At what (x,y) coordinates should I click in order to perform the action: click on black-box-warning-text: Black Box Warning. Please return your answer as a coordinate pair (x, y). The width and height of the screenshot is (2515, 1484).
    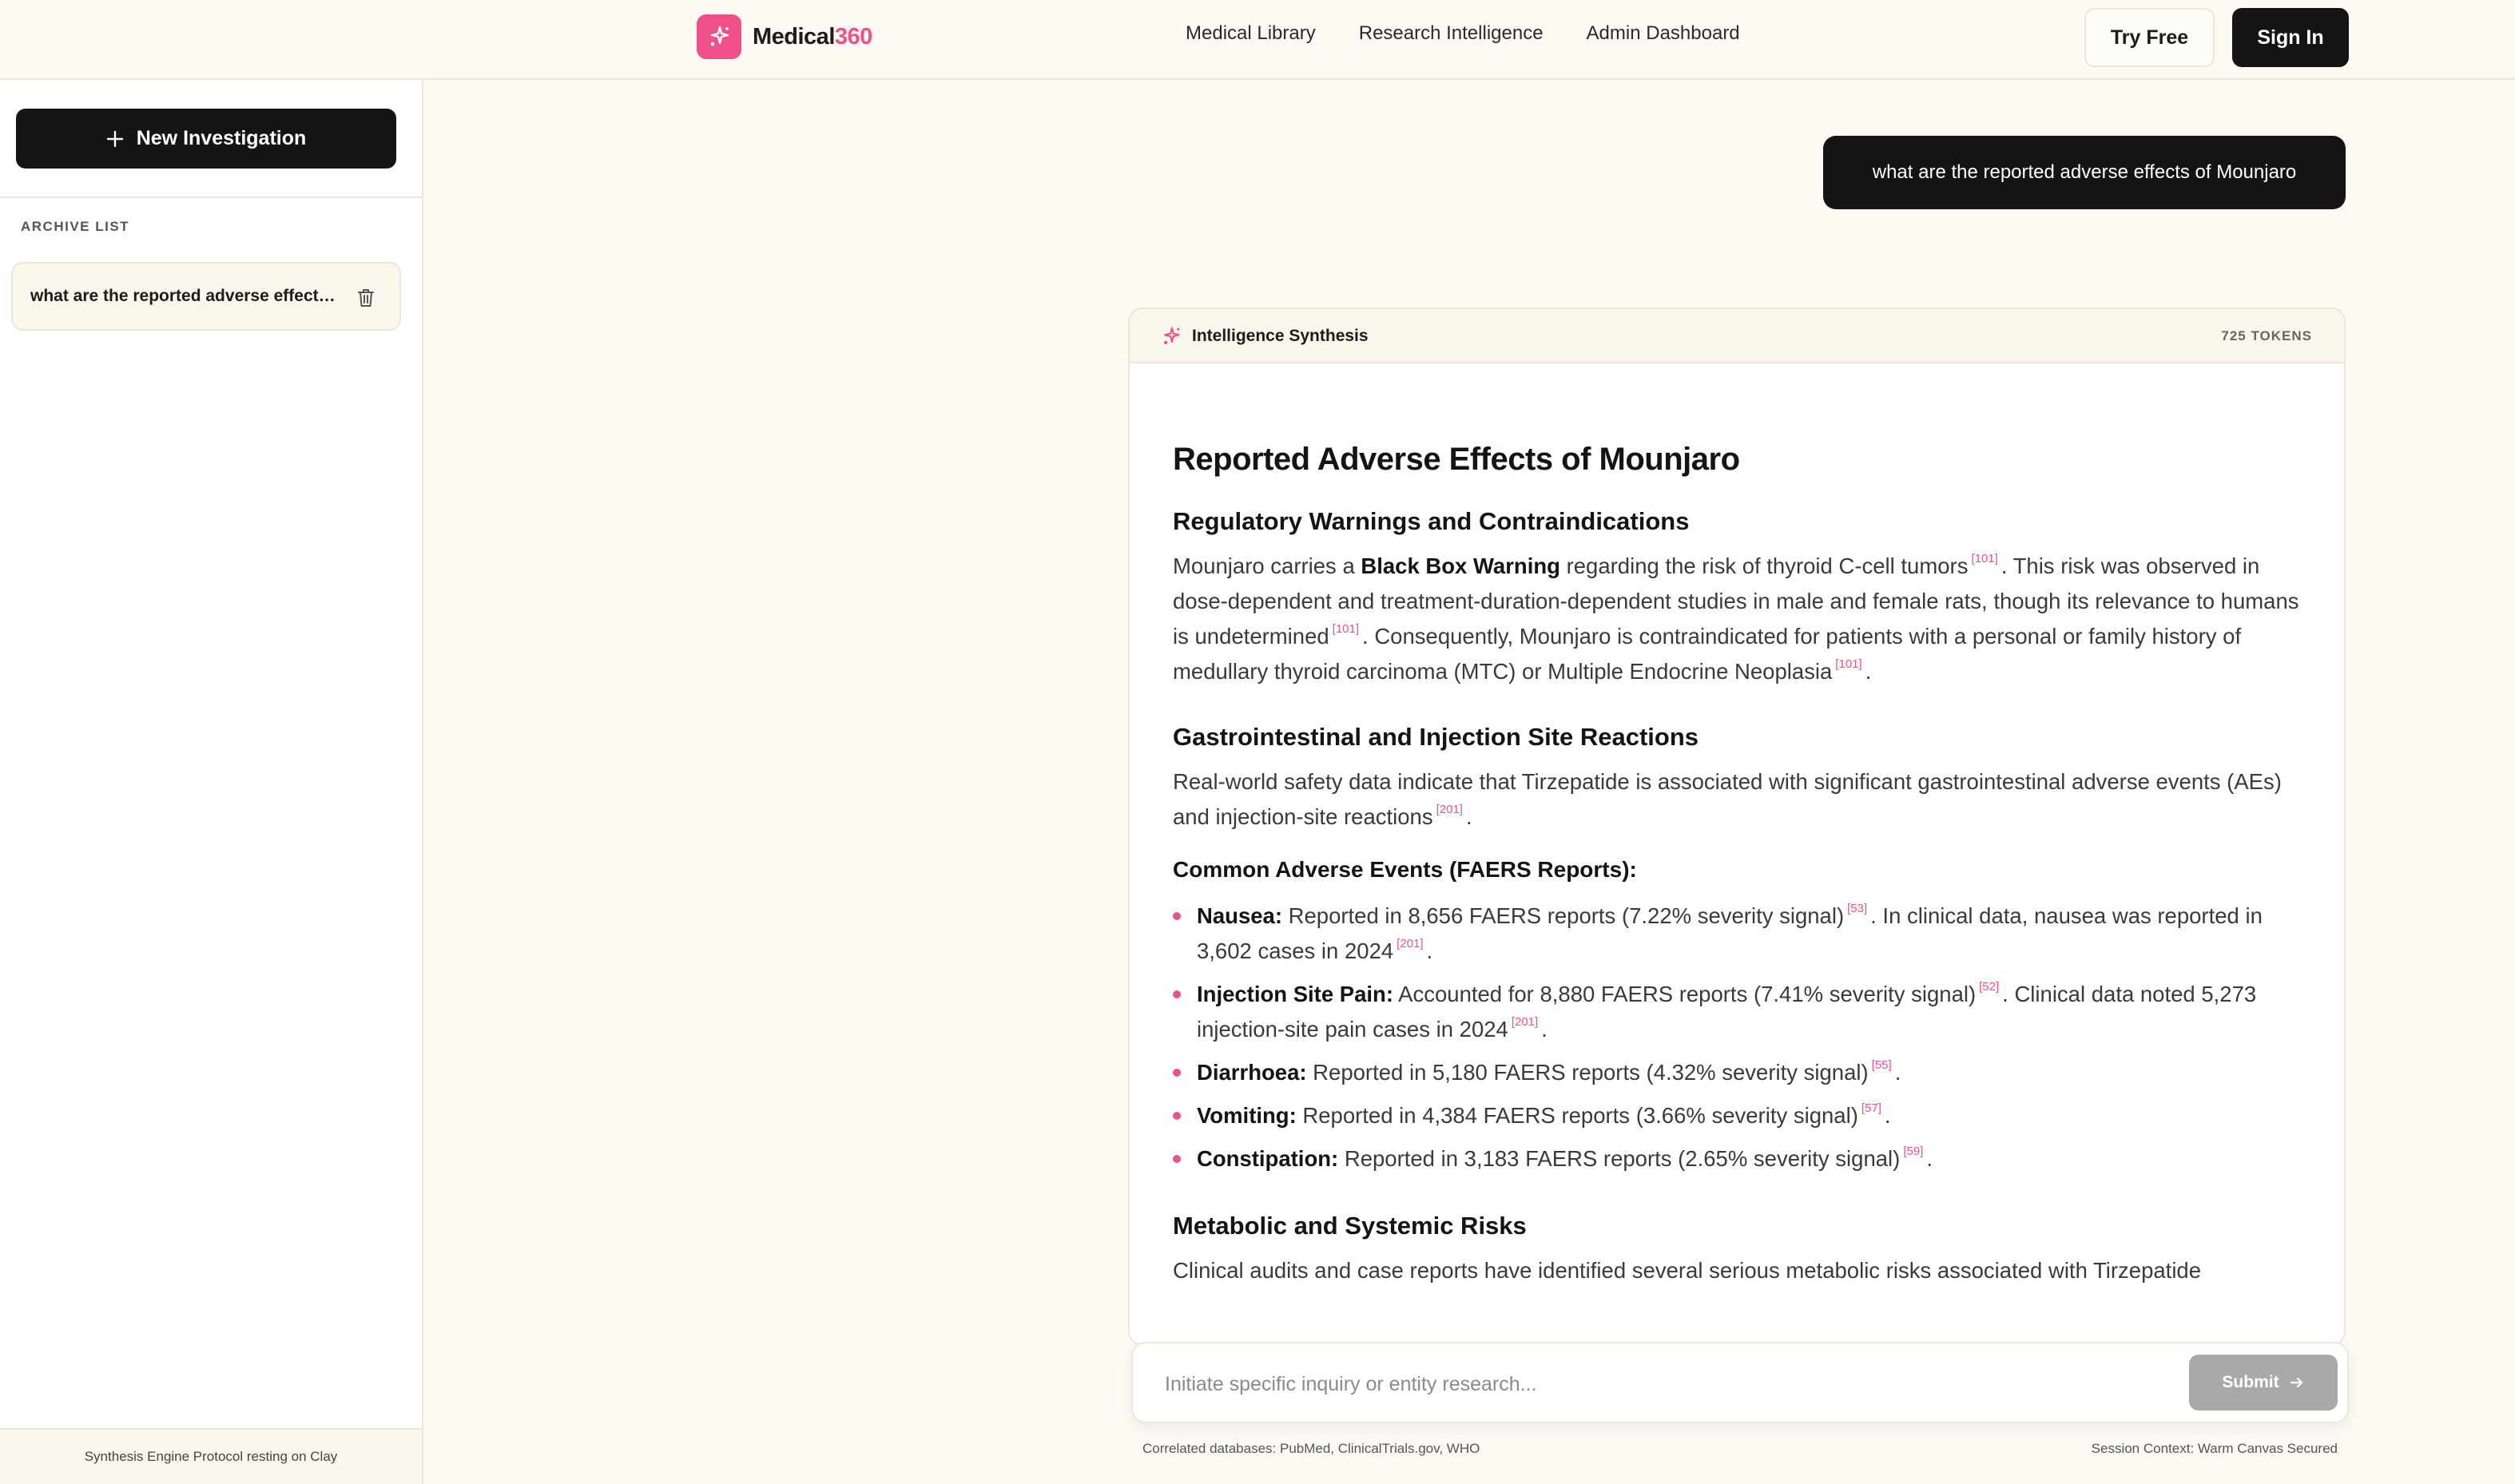
    Looking at the image, I should click on (1460, 566).